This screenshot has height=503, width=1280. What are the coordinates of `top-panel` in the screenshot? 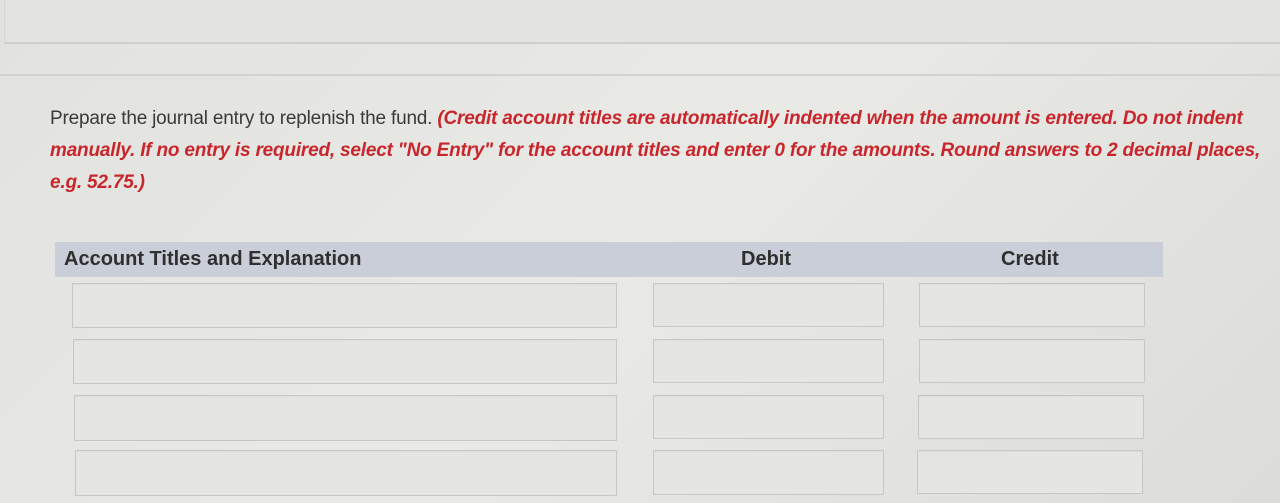 It's located at (642, 22).